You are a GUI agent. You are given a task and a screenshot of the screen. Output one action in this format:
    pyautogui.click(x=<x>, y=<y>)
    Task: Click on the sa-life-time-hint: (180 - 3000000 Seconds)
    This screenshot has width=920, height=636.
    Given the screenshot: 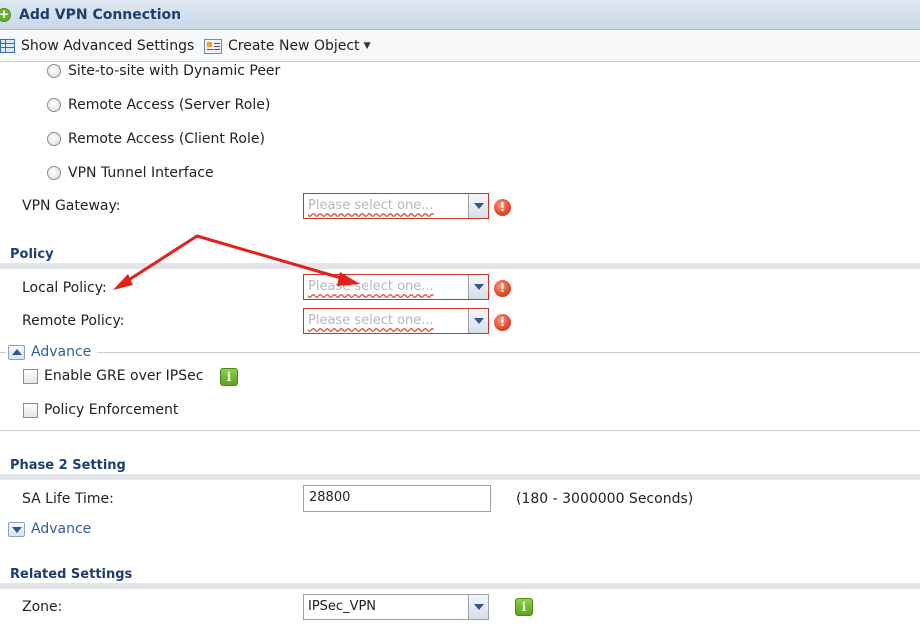 What is the action you would take?
    pyautogui.click(x=605, y=499)
    